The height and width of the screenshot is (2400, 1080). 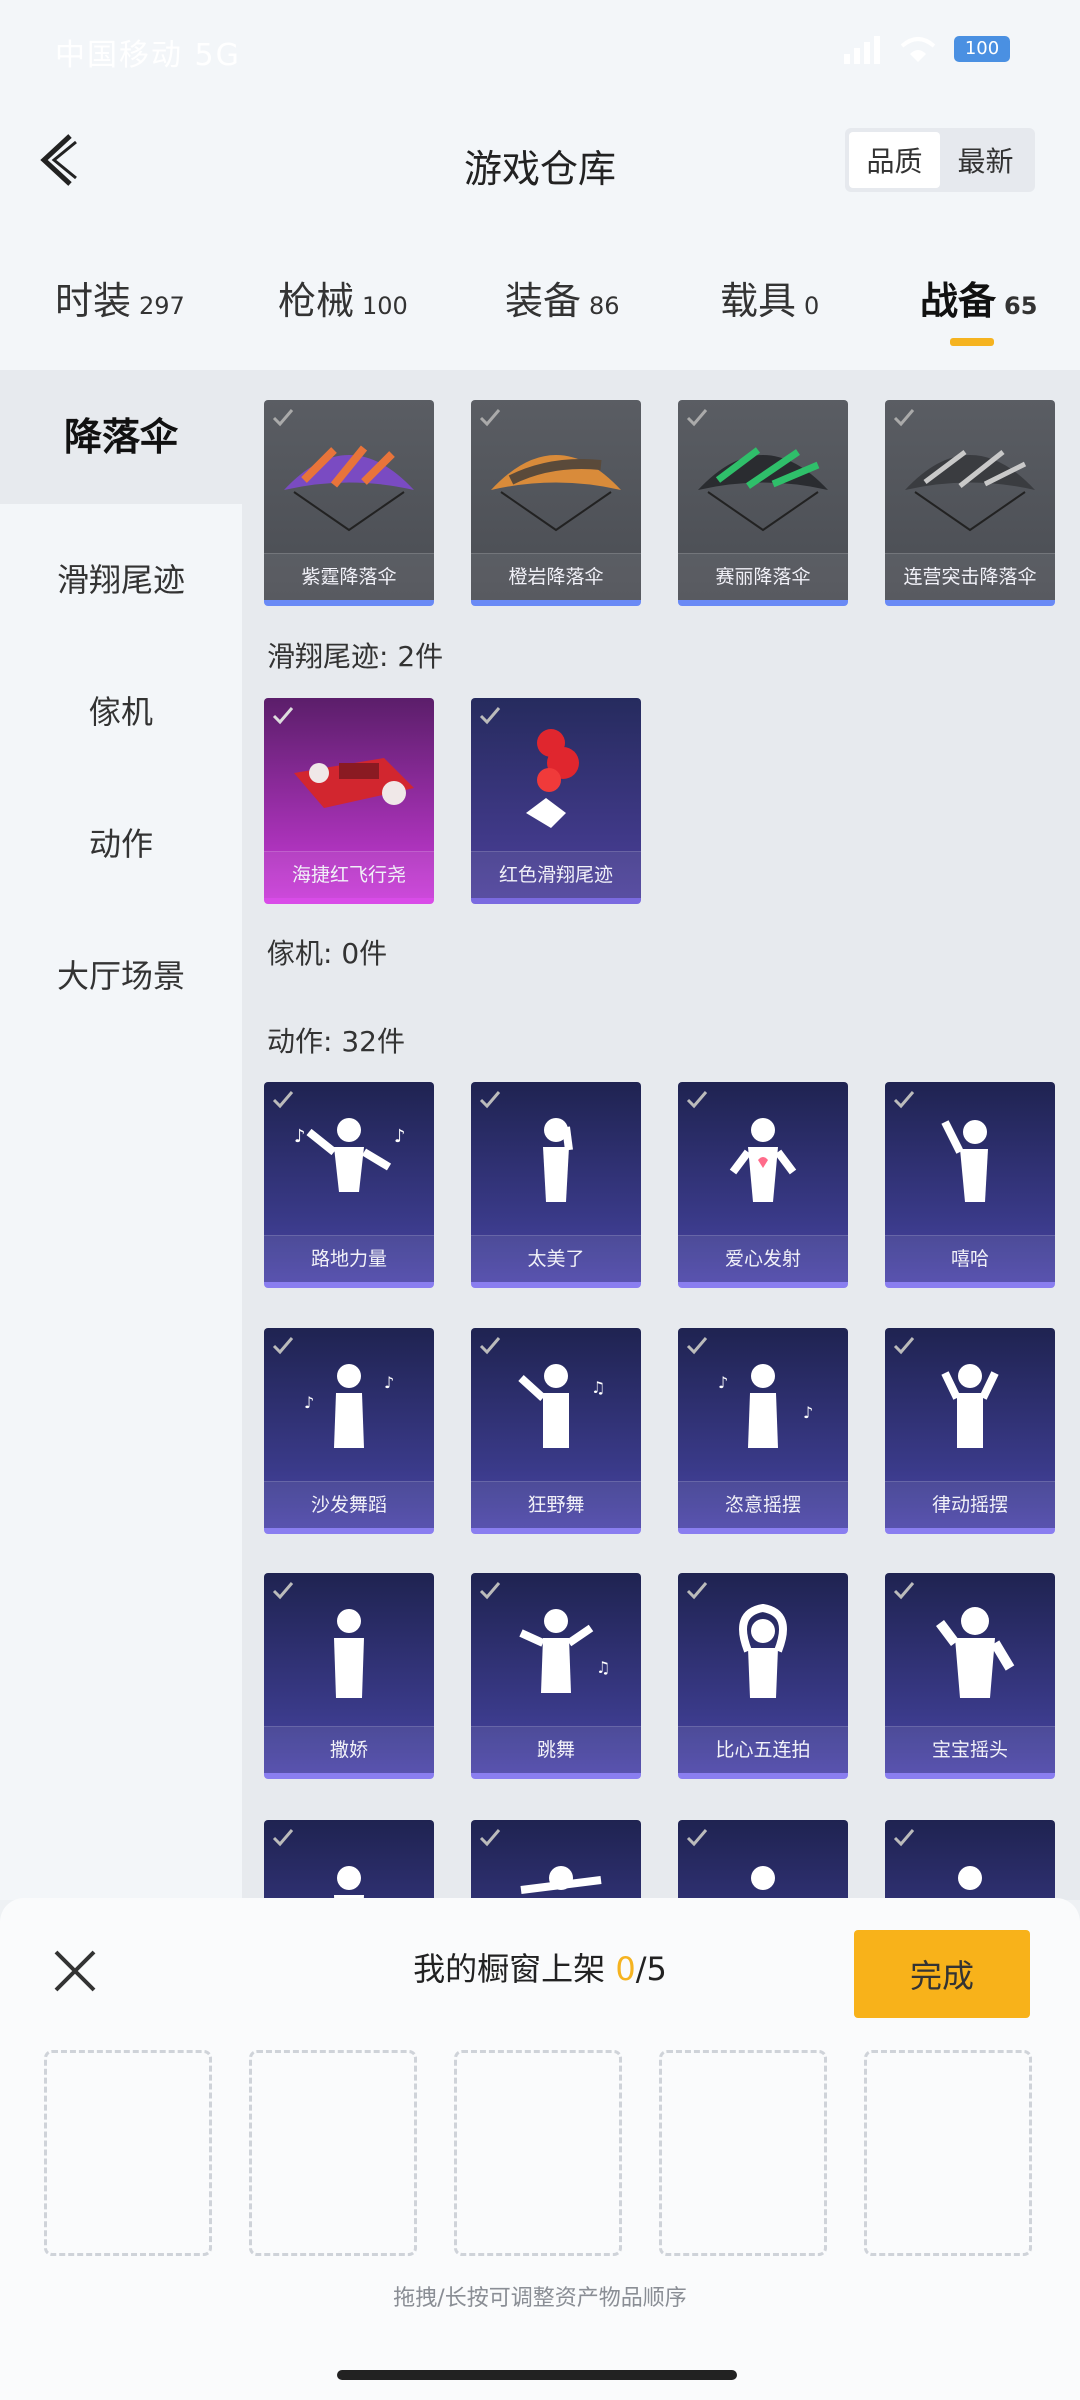 What do you see at coordinates (978, 297) in the screenshot?
I see `tab-equipment: 战备 65` at bounding box center [978, 297].